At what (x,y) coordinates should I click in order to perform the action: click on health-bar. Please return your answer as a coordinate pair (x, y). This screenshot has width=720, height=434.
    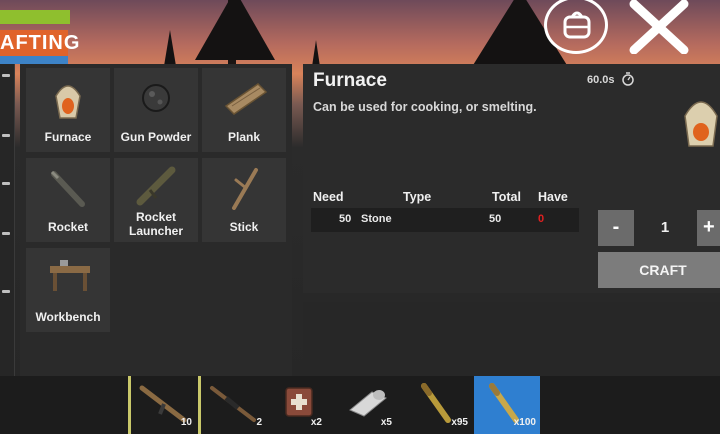
    Looking at the image, I should click on (35, 17).